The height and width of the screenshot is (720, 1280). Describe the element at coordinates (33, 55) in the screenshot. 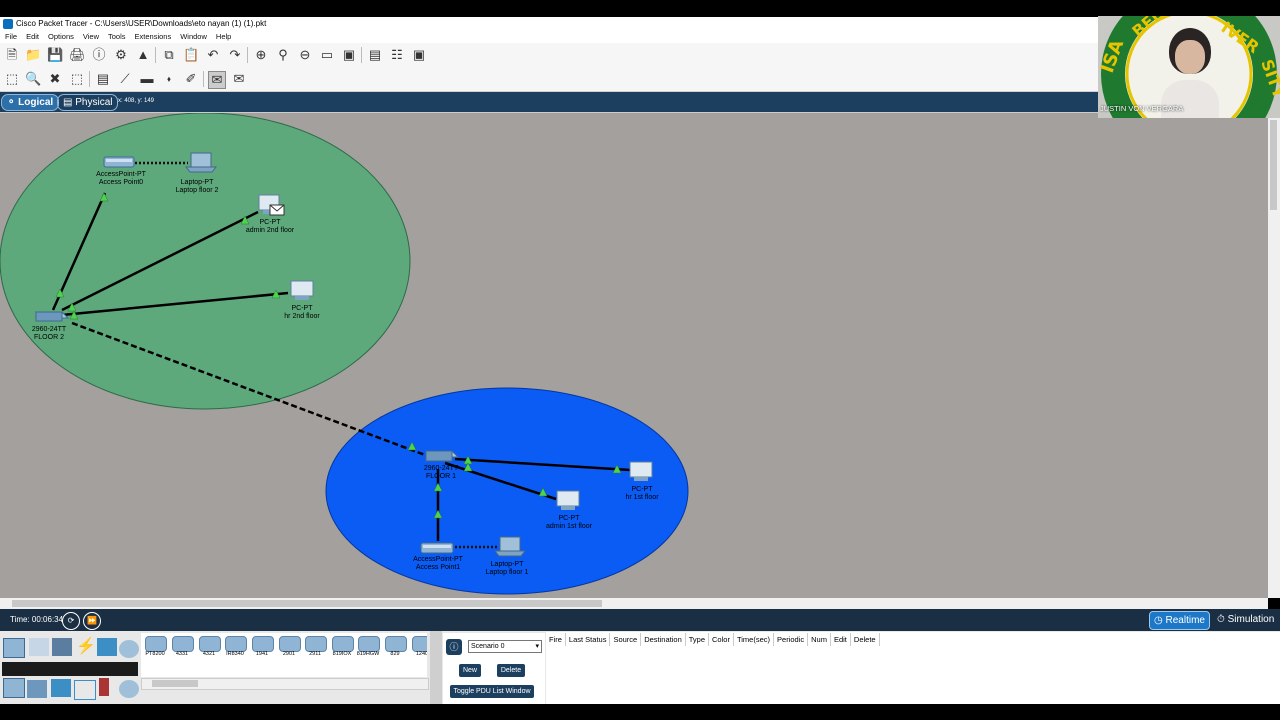

I see `open-folder-icon: 📁` at that location.